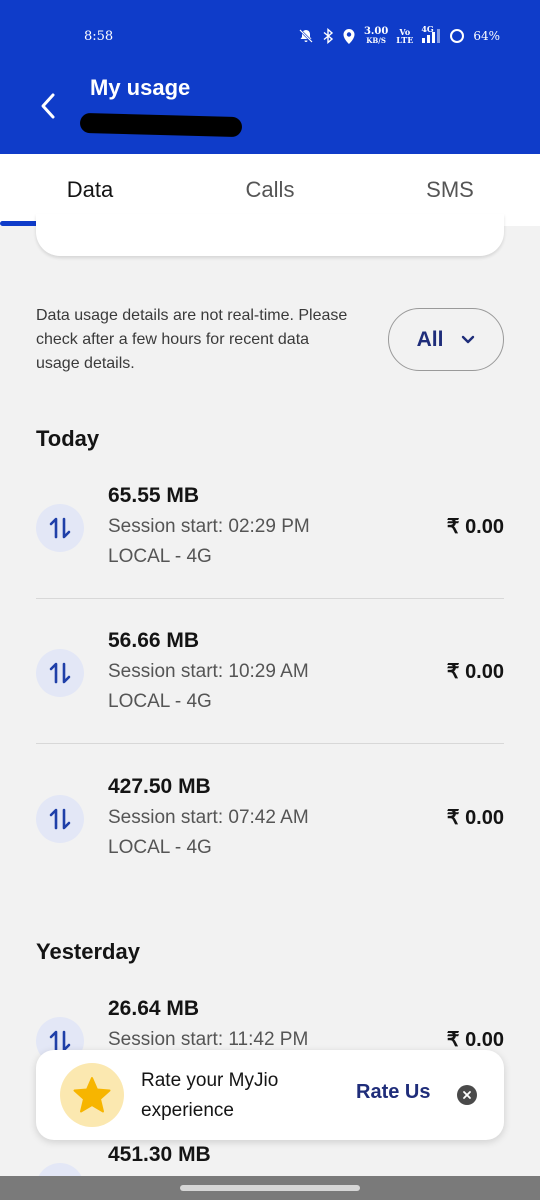 The height and width of the screenshot is (1200, 540). Describe the element at coordinates (349, 36) in the screenshot. I see `location-icon` at that location.